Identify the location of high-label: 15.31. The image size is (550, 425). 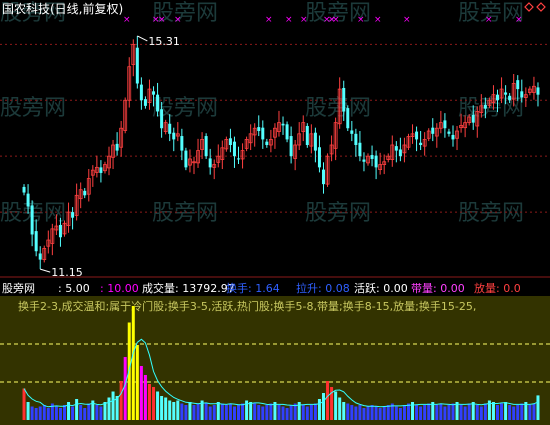
(164, 41).